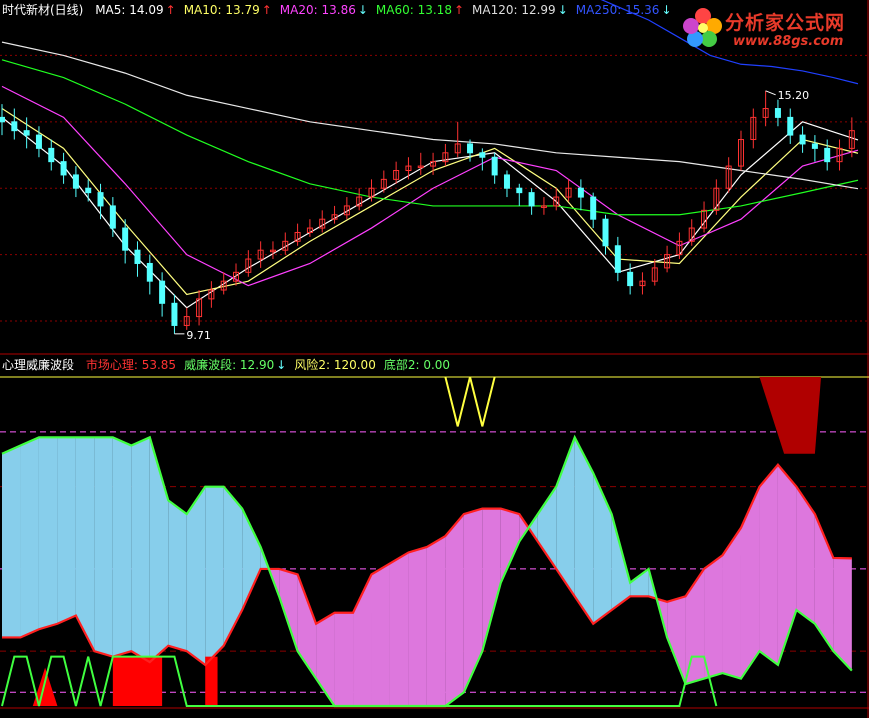  What do you see at coordinates (666, 10) in the screenshot?
I see `upper_header-item-5-arrow-icon: ↓` at bounding box center [666, 10].